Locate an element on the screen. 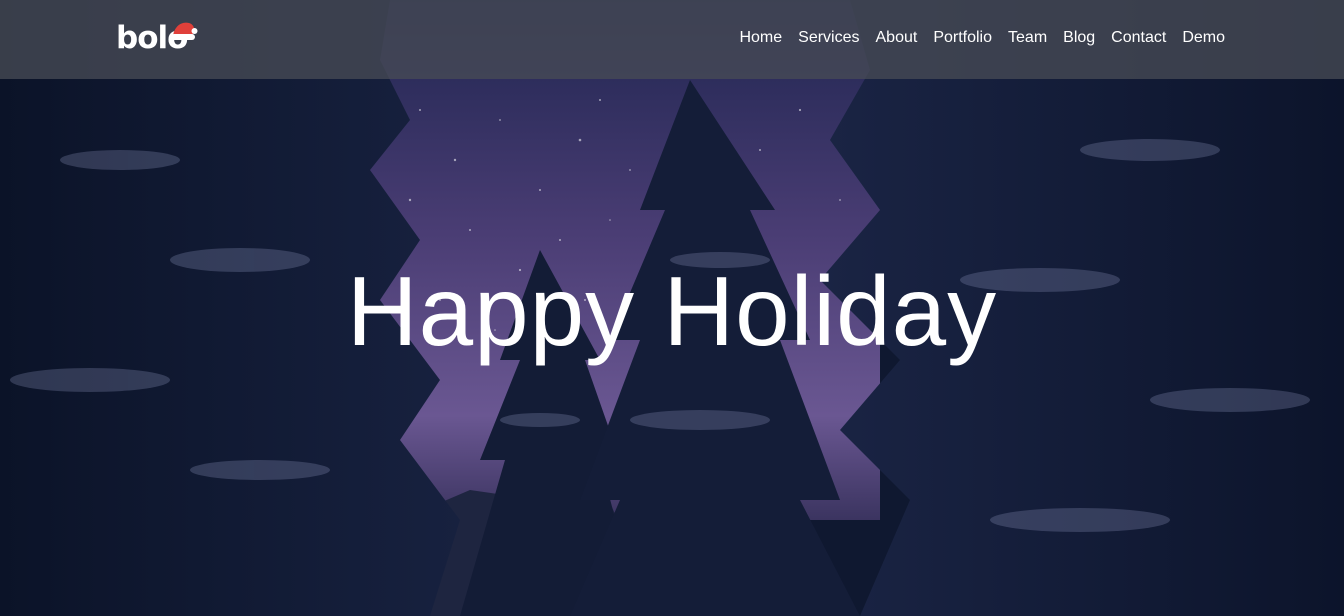 The width and height of the screenshot is (1344, 616). nav-item-services: Services is located at coordinates (828, 38).